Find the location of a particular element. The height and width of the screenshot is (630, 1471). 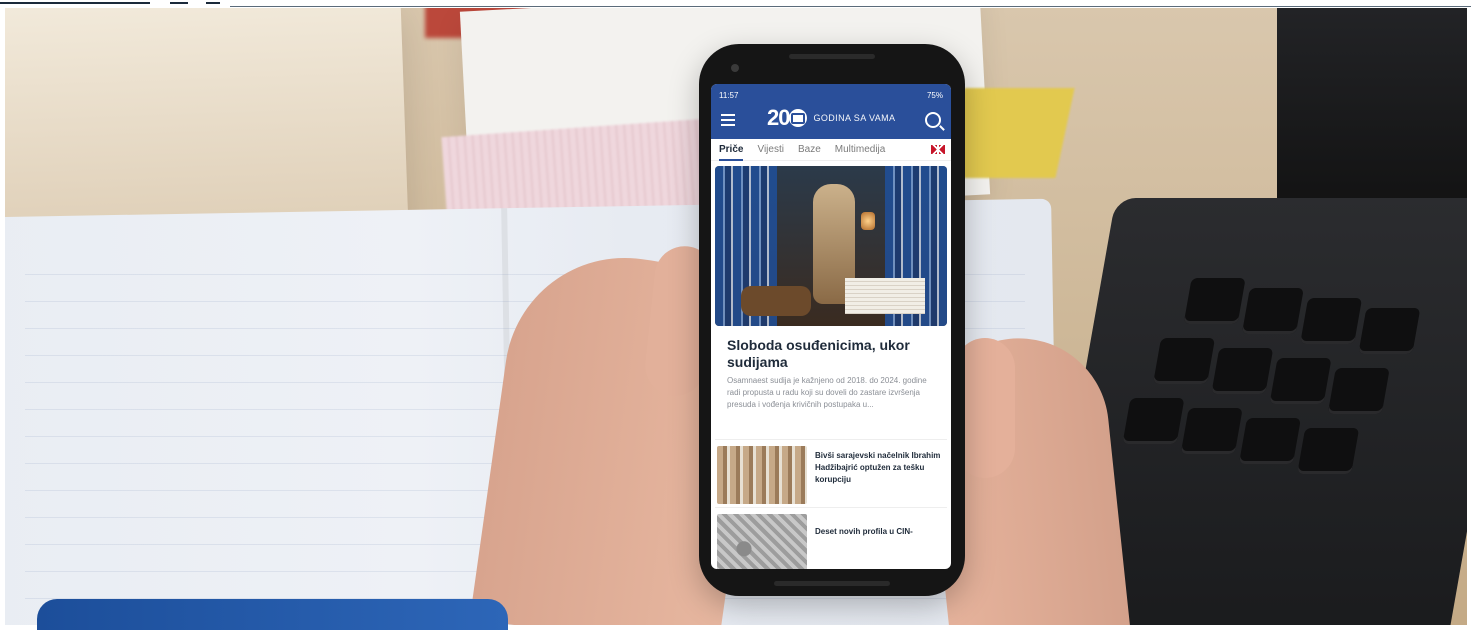

list-item: Deset novih profila u CIN- is located at coordinates (831, 538).